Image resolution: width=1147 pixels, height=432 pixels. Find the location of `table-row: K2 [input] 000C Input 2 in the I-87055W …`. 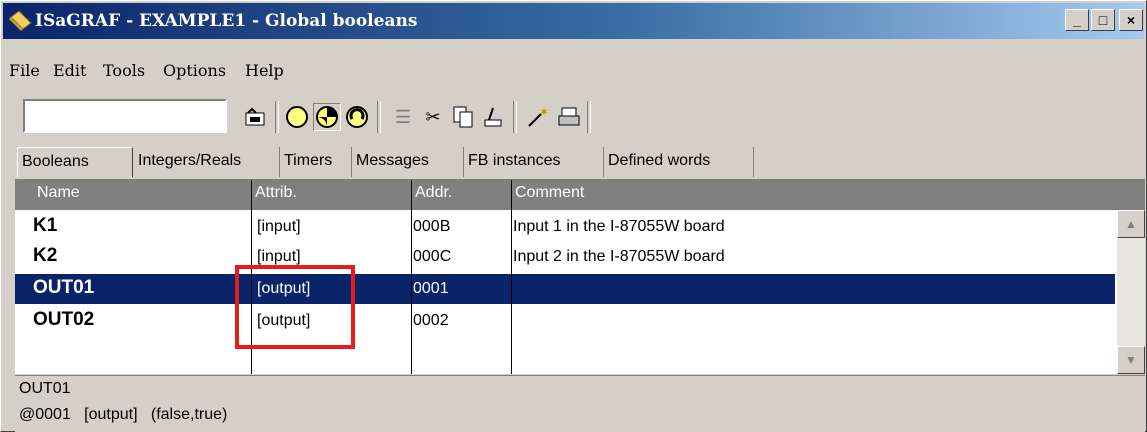

table-row: K2 [input] 000C Input 2 in the I-87055W … is located at coordinates (565, 257).